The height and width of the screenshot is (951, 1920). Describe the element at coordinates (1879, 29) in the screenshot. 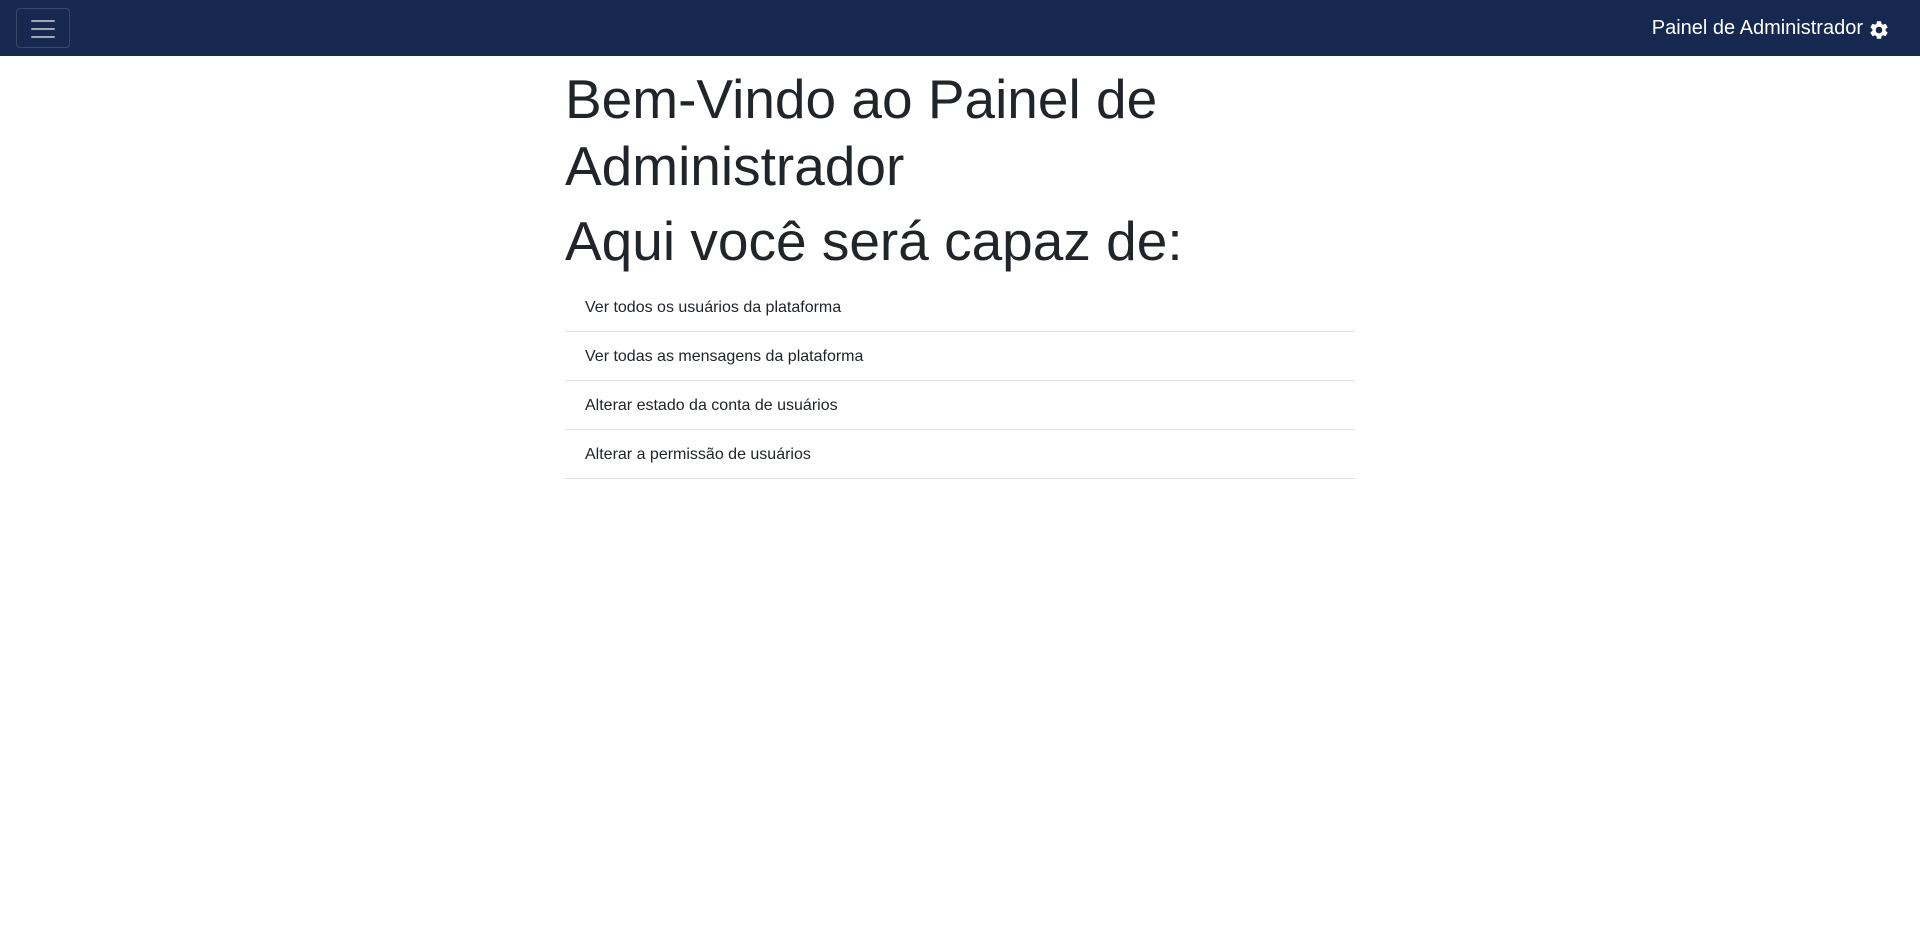

I see `gear-icon` at that location.